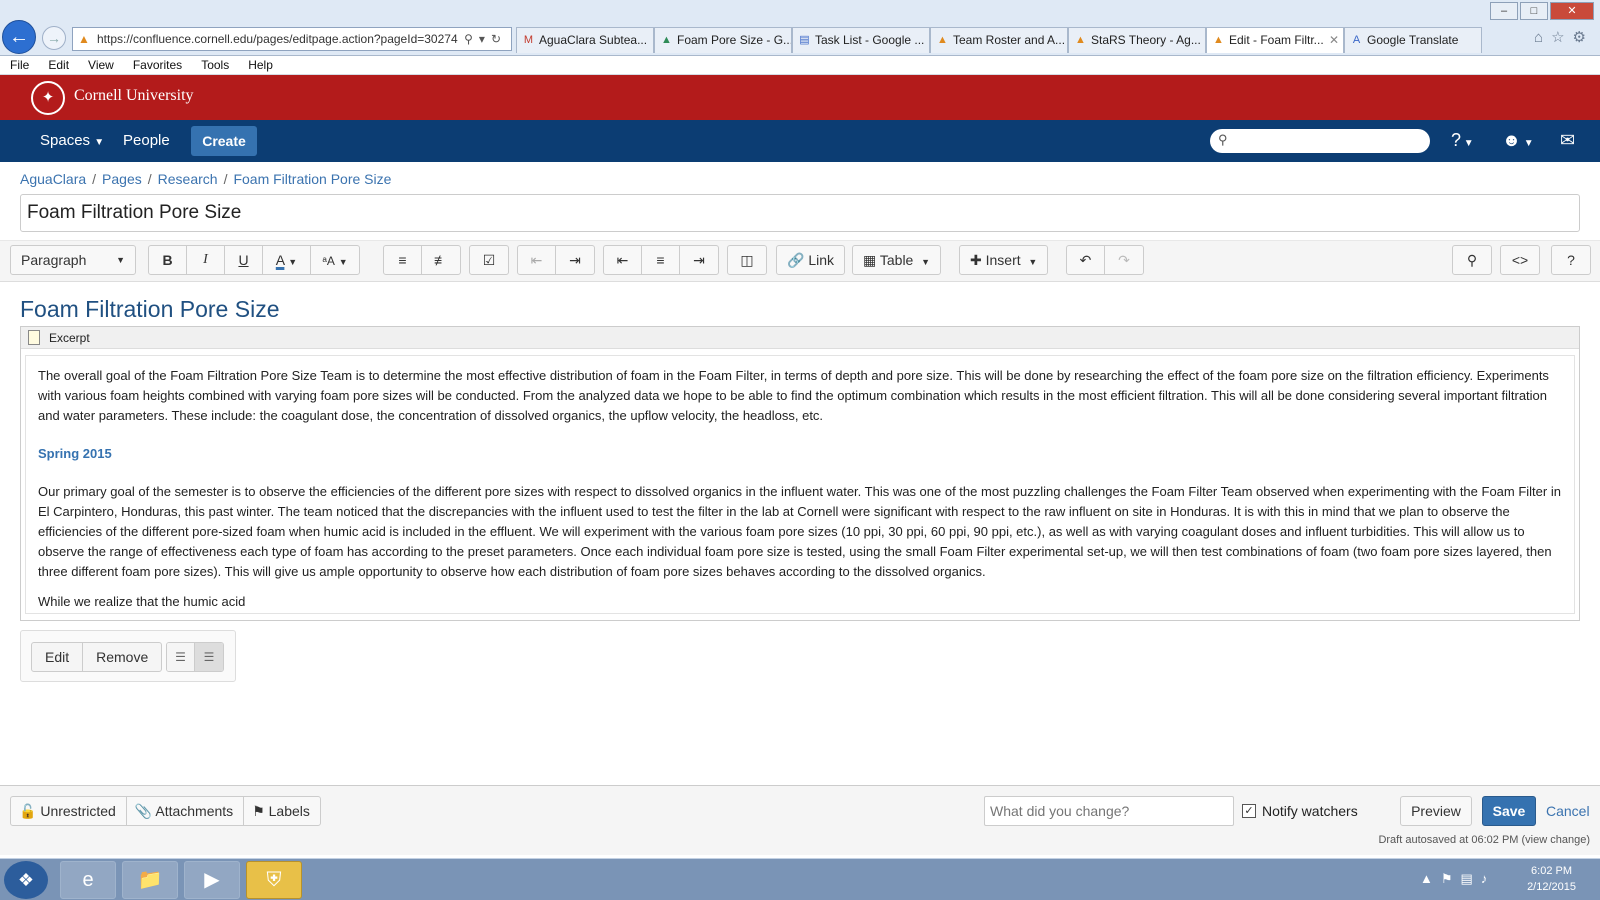 The width and height of the screenshot is (1600, 900). What do you see at coordinates (88, 880) in the screenshot?
I see `internet-explorer-icon: e` at bounding box center [88, 880].